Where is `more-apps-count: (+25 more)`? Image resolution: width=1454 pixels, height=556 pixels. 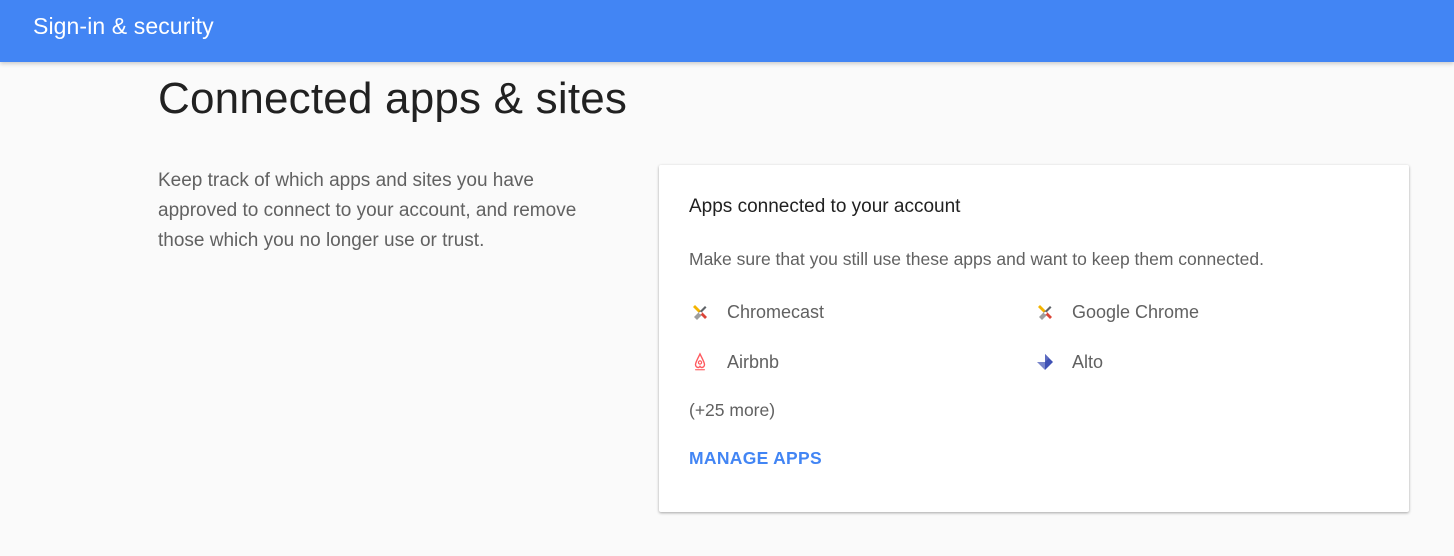
more-apps-count: (+25 more) is located at coordinates (732, 410).